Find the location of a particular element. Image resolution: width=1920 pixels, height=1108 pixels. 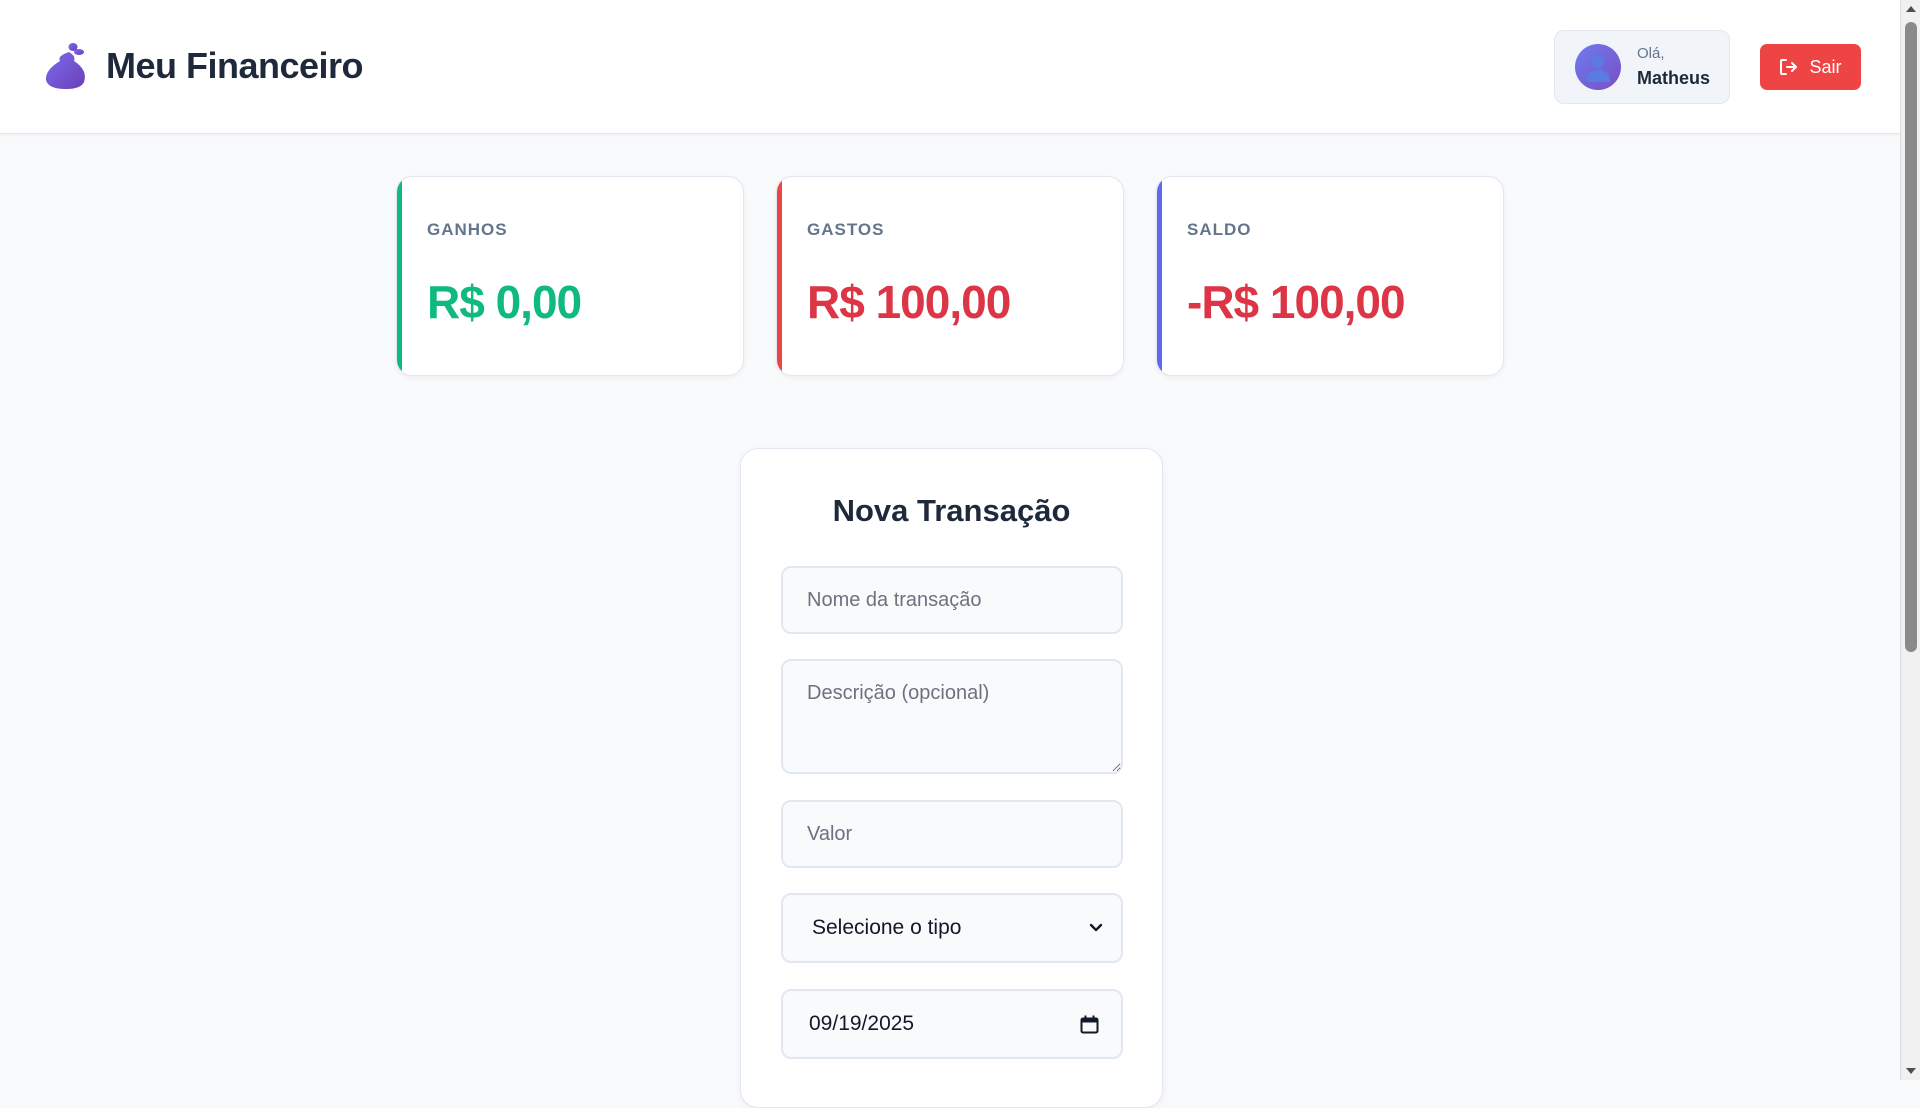

income-card: GANHOS R$ 0,00 is located at coordinates (570, 276).